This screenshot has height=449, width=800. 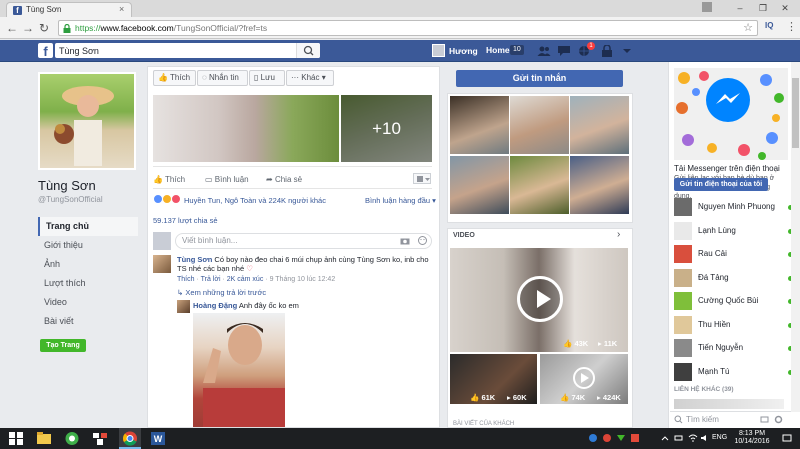 What do you see at coordinates (764, 419) in the screenshot?
I see `add-contact-icon` at bounding box center [764, 419].